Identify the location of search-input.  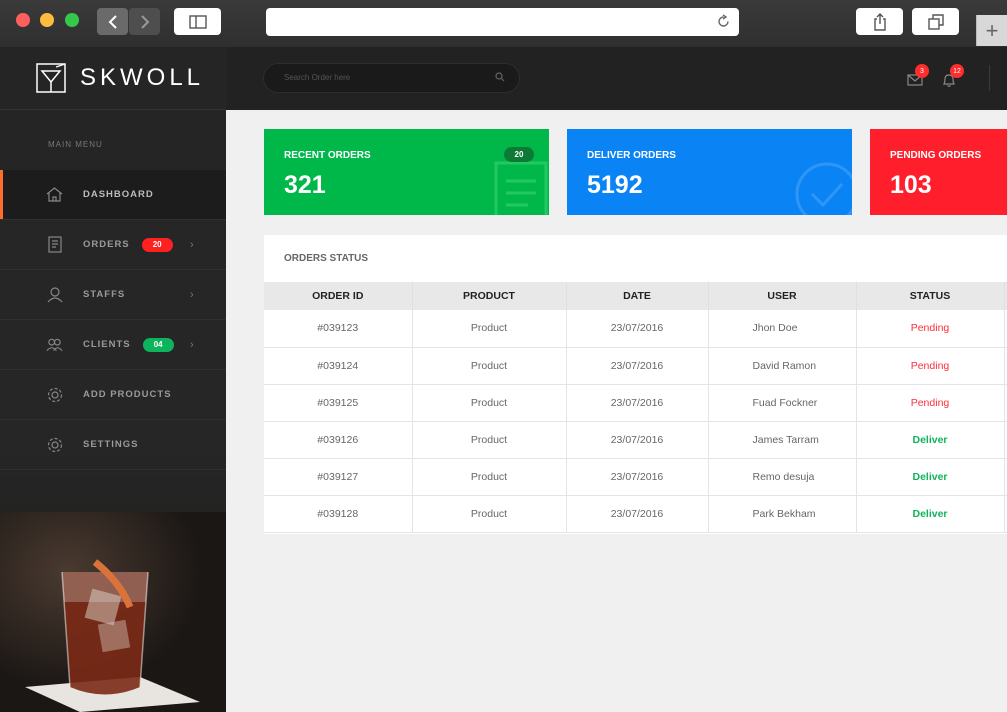
(384, 77).